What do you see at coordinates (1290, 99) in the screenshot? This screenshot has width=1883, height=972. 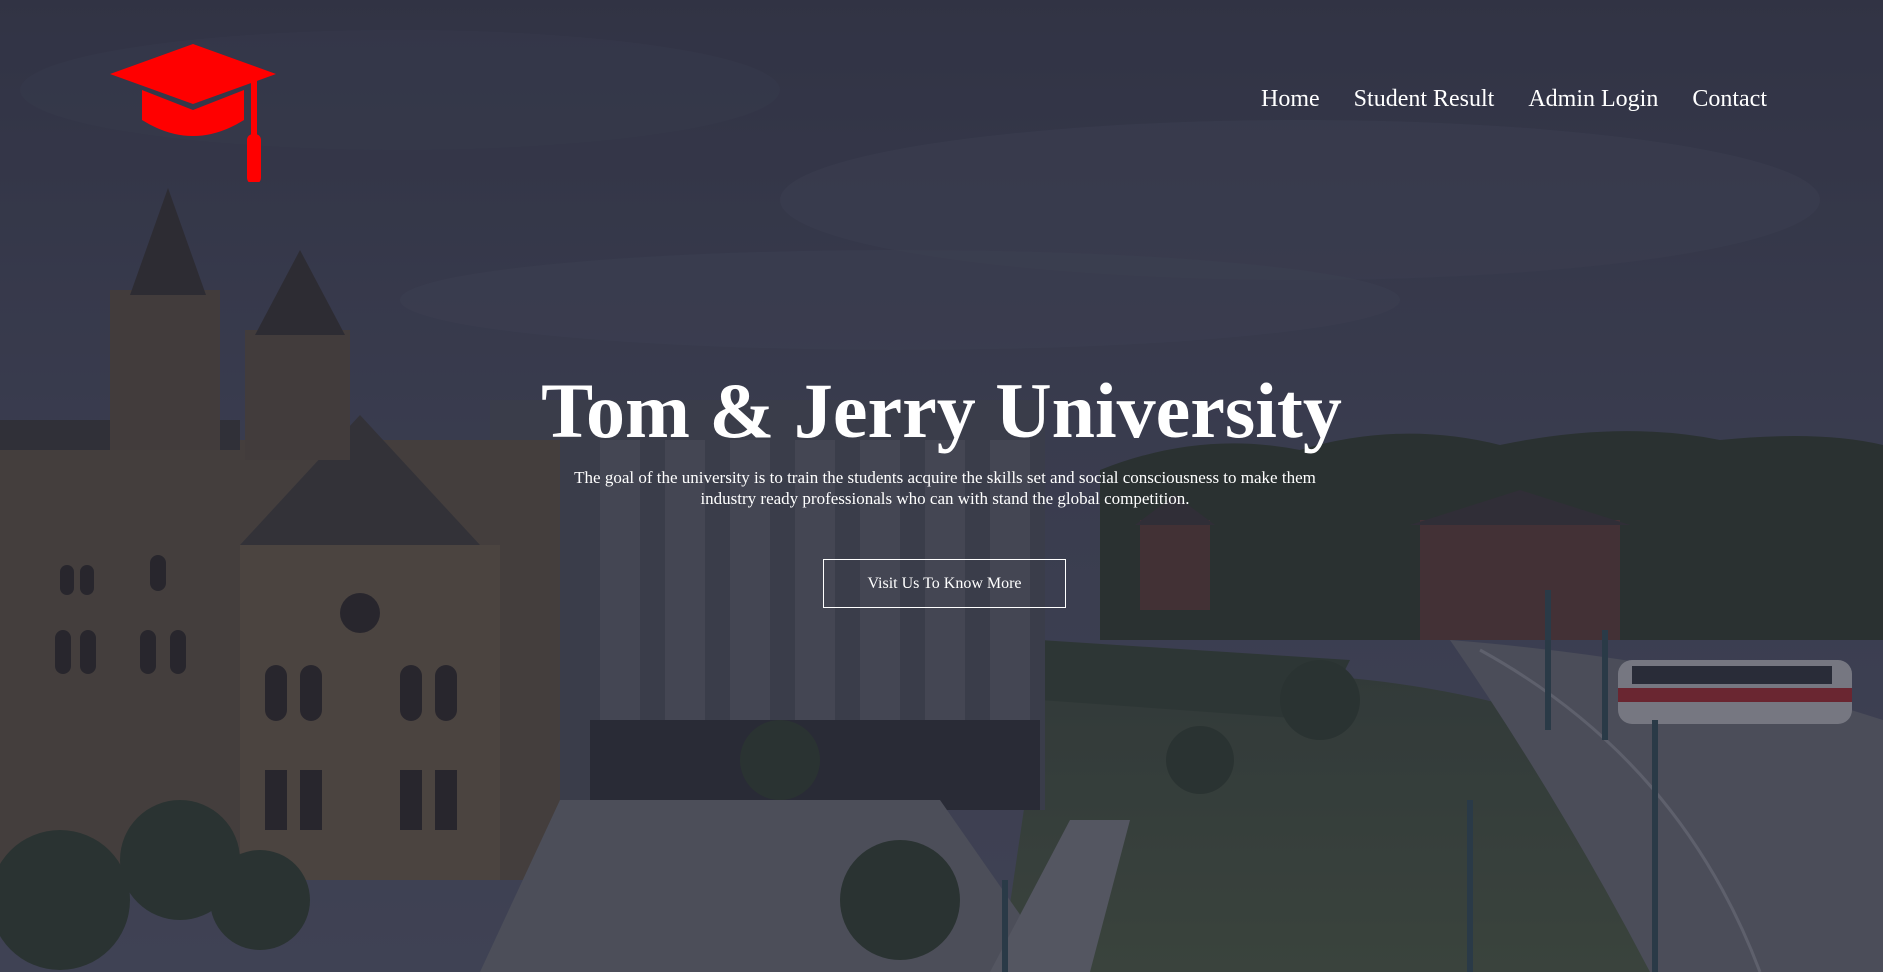 I see `nav-home-link: Home` at bounding box center [1290, 99].